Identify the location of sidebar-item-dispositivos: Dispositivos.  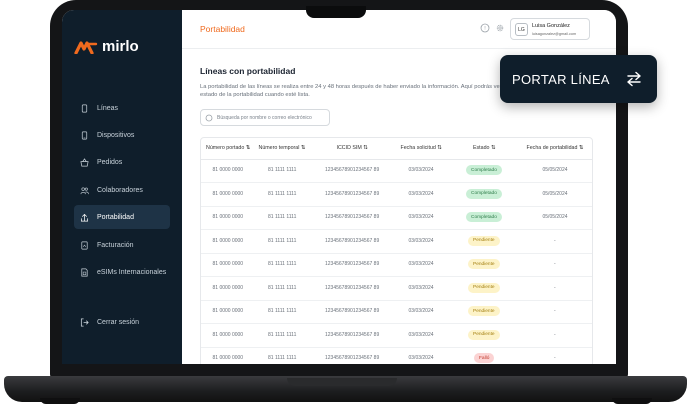
(122, 135).